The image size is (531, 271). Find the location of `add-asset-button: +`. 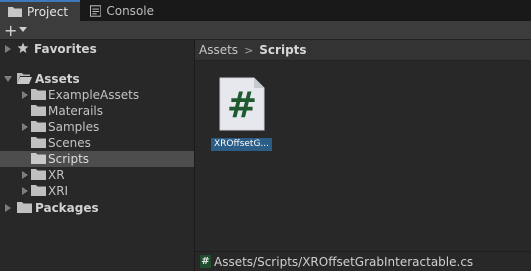

add-asset-button: + is located at coordinates (16, 30).